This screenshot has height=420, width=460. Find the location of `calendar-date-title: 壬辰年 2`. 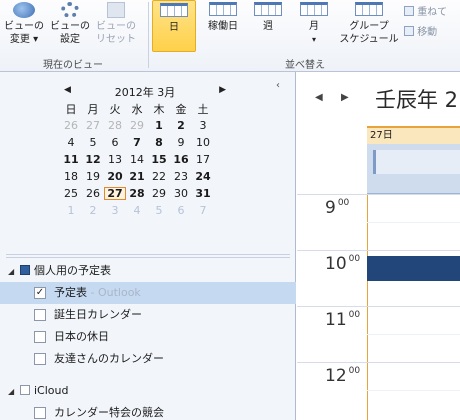

calendar-date-title: 壬辰年 2 is located at coordinates (417, 100).